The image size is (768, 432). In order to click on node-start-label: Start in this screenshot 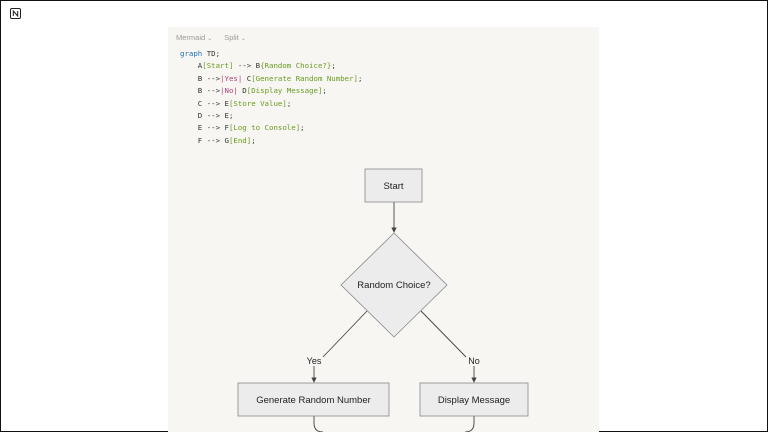, I will do `click(393, 186)`.